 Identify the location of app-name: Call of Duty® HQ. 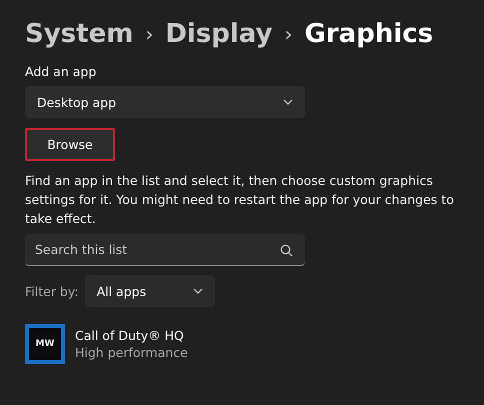
(131, 335).